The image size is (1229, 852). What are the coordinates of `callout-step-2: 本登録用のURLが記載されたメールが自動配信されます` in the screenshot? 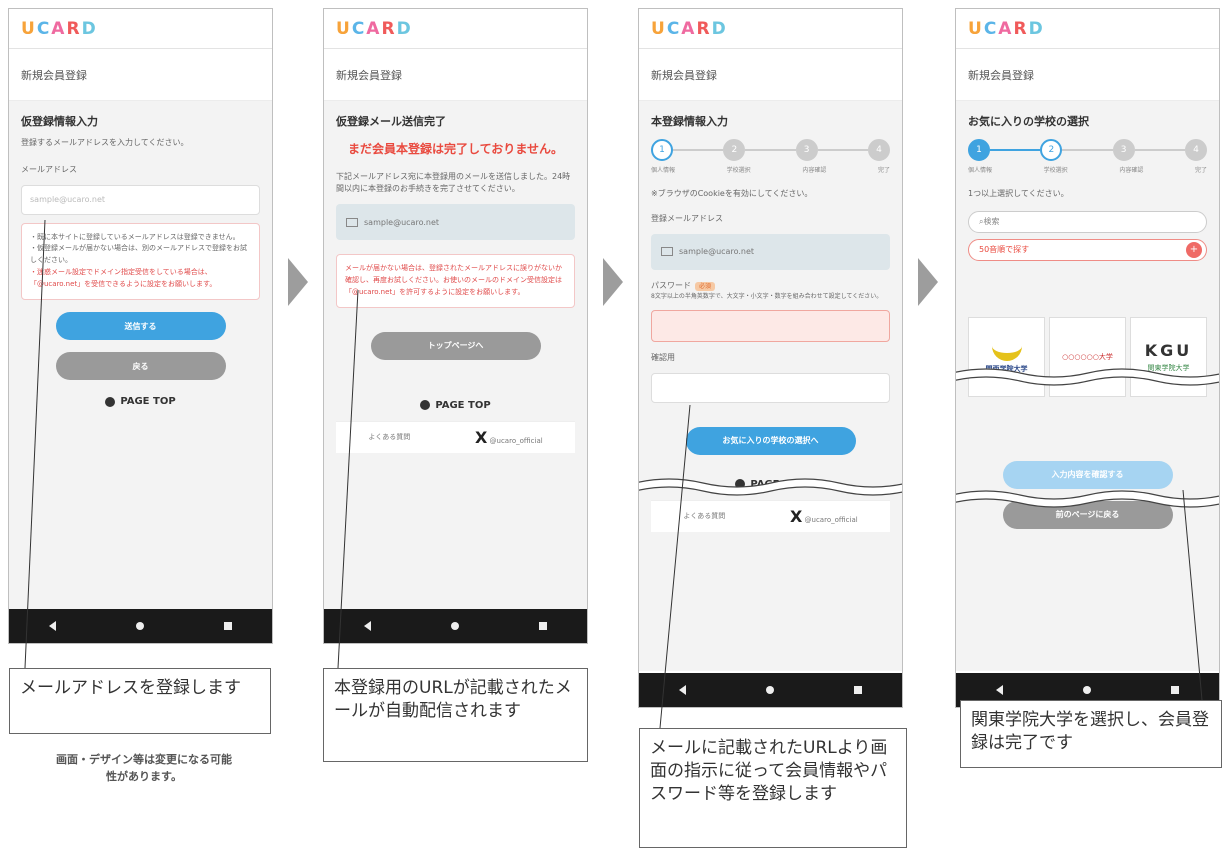 It's located at (455, 715).